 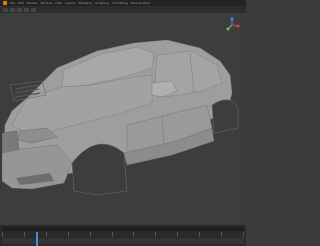 I want to click on select-menu-button, so click(x=19, y=9).